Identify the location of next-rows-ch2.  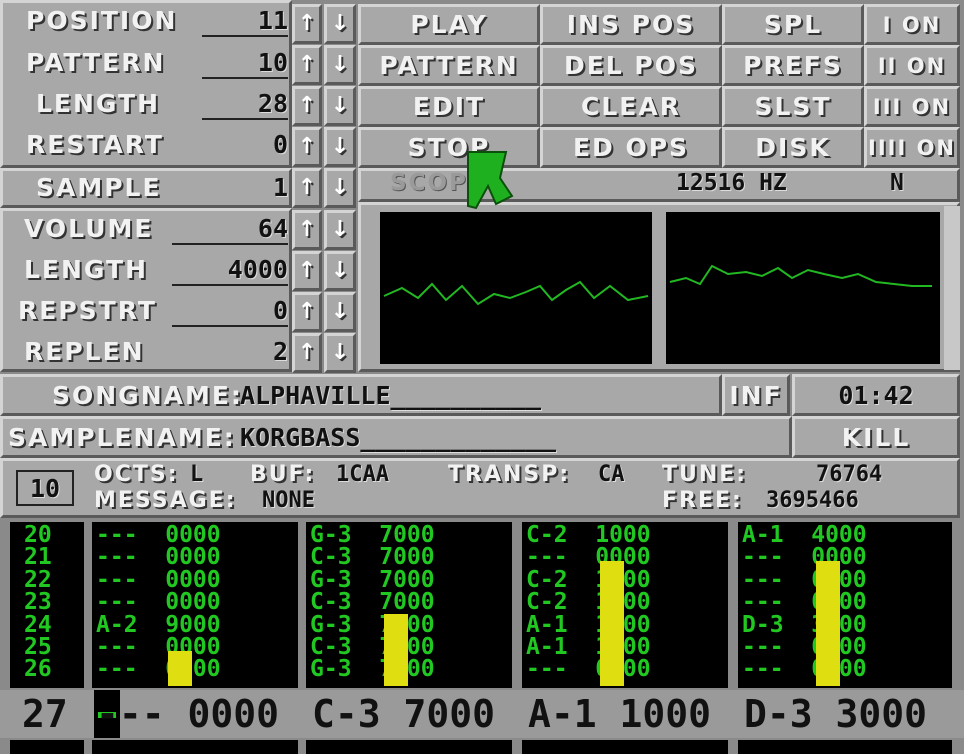
(409, 747).